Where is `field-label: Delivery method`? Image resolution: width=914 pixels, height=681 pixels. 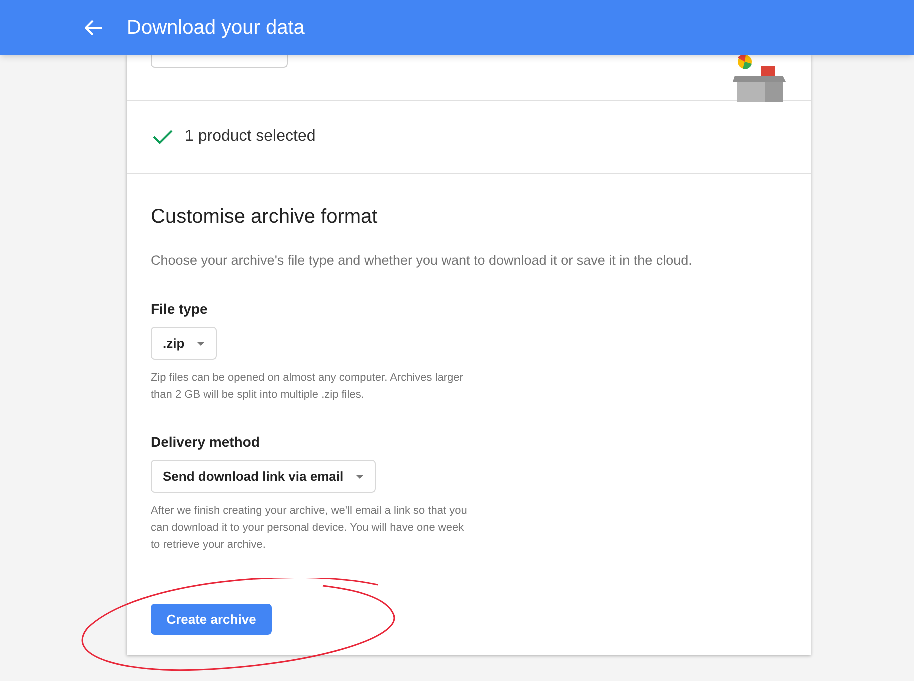 field-label: Delivery method is located at coordinates (206, 442).